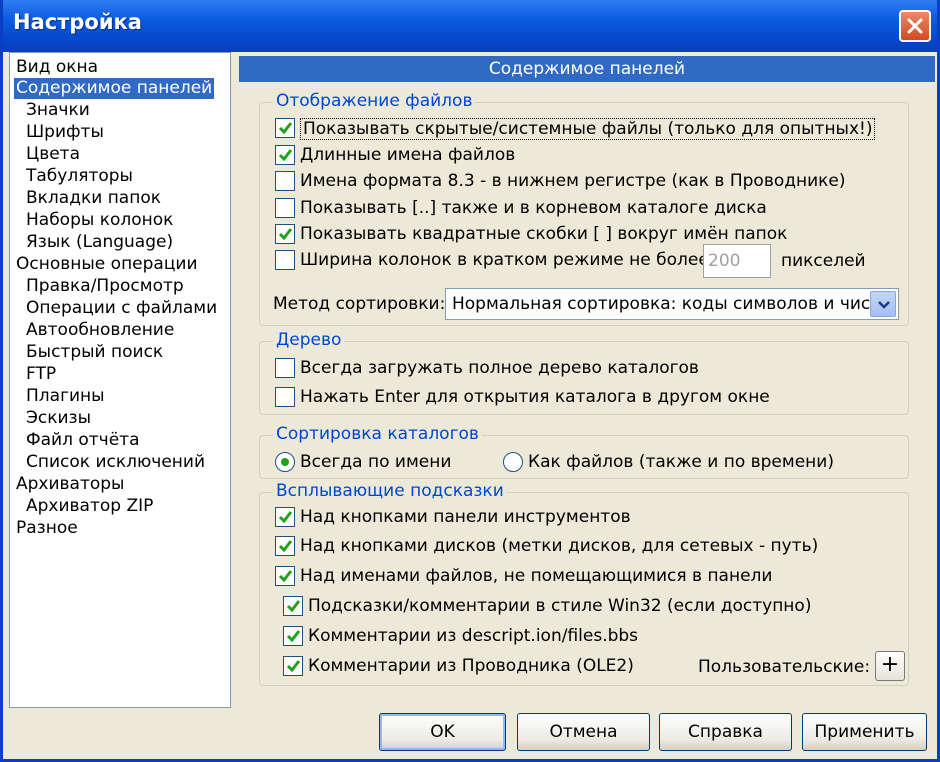  Describe the element at coordinates (121, 308) in the screenshot. I see `nav-item-file-operations: Операции с файлами` at that location.